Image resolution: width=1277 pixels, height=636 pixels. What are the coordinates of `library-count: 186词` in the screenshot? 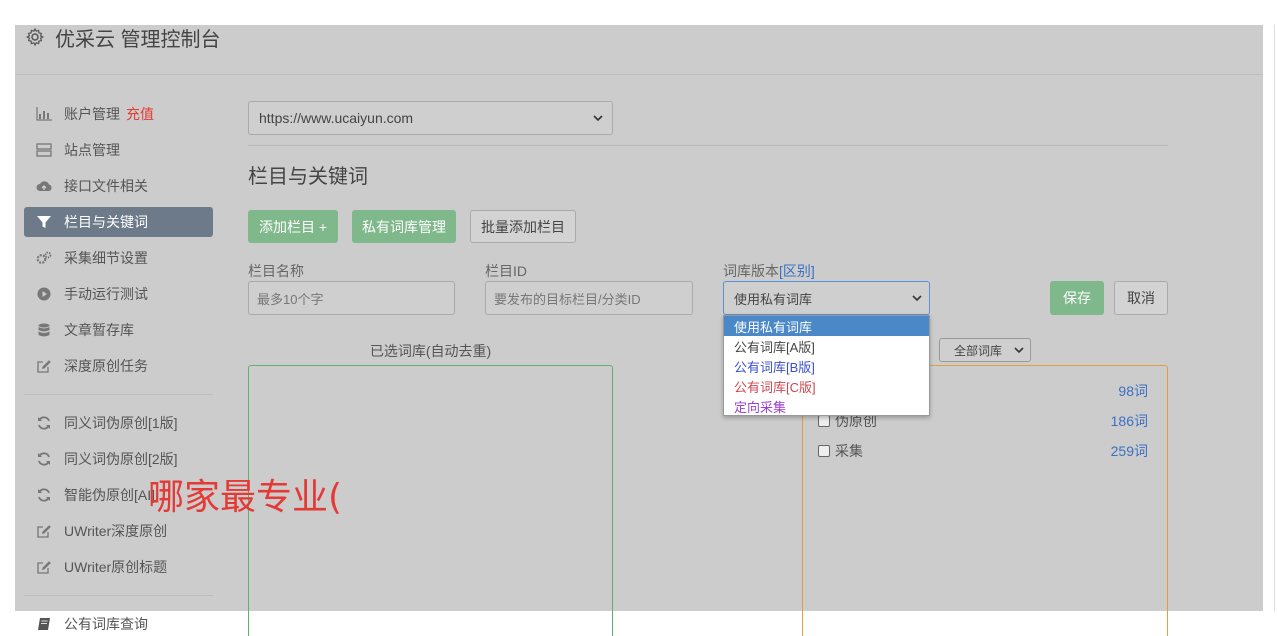 It's located at (1129, 421).